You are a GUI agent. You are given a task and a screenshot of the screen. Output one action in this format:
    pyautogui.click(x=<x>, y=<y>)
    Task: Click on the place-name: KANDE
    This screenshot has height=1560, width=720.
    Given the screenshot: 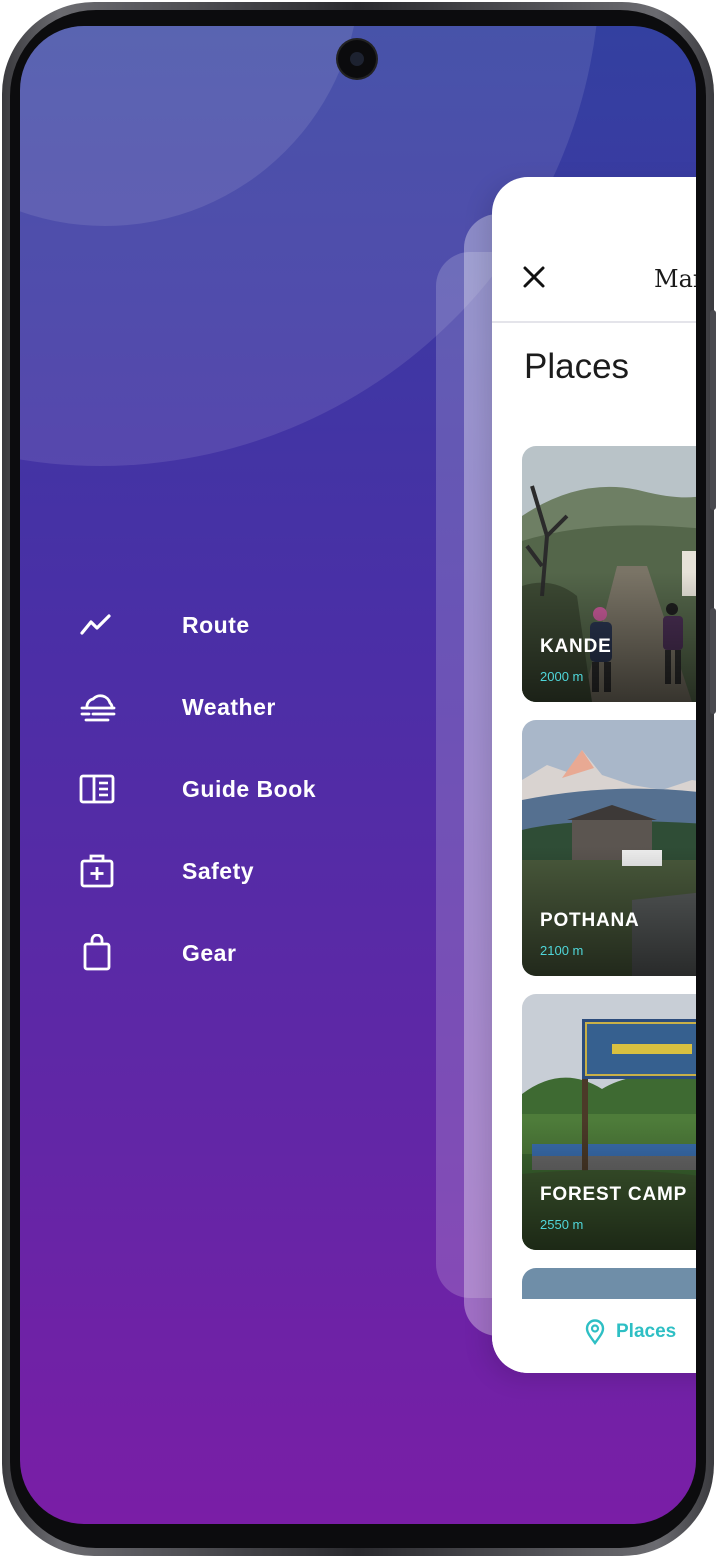 What is the action you would take?
    pyautogui.click(x=576, y=646)
    